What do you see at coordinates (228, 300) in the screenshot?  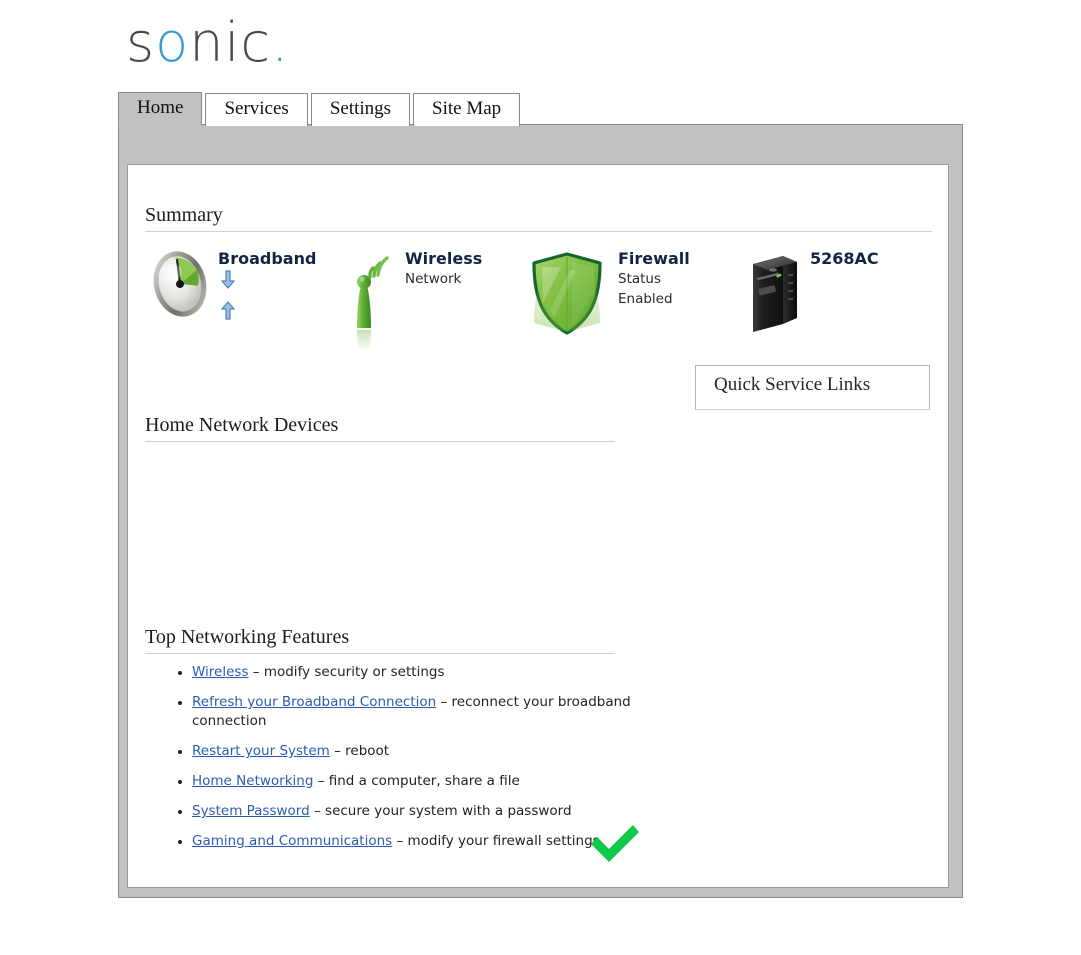 I see `broadband-traffic-arrows` at bounding box center [228, 300].